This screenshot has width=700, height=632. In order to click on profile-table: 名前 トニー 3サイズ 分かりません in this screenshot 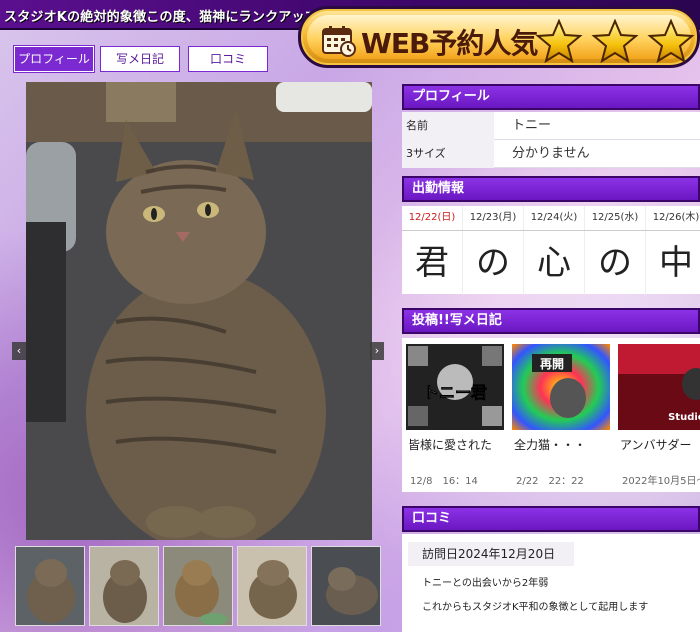, I will do `click(551, 140)`.